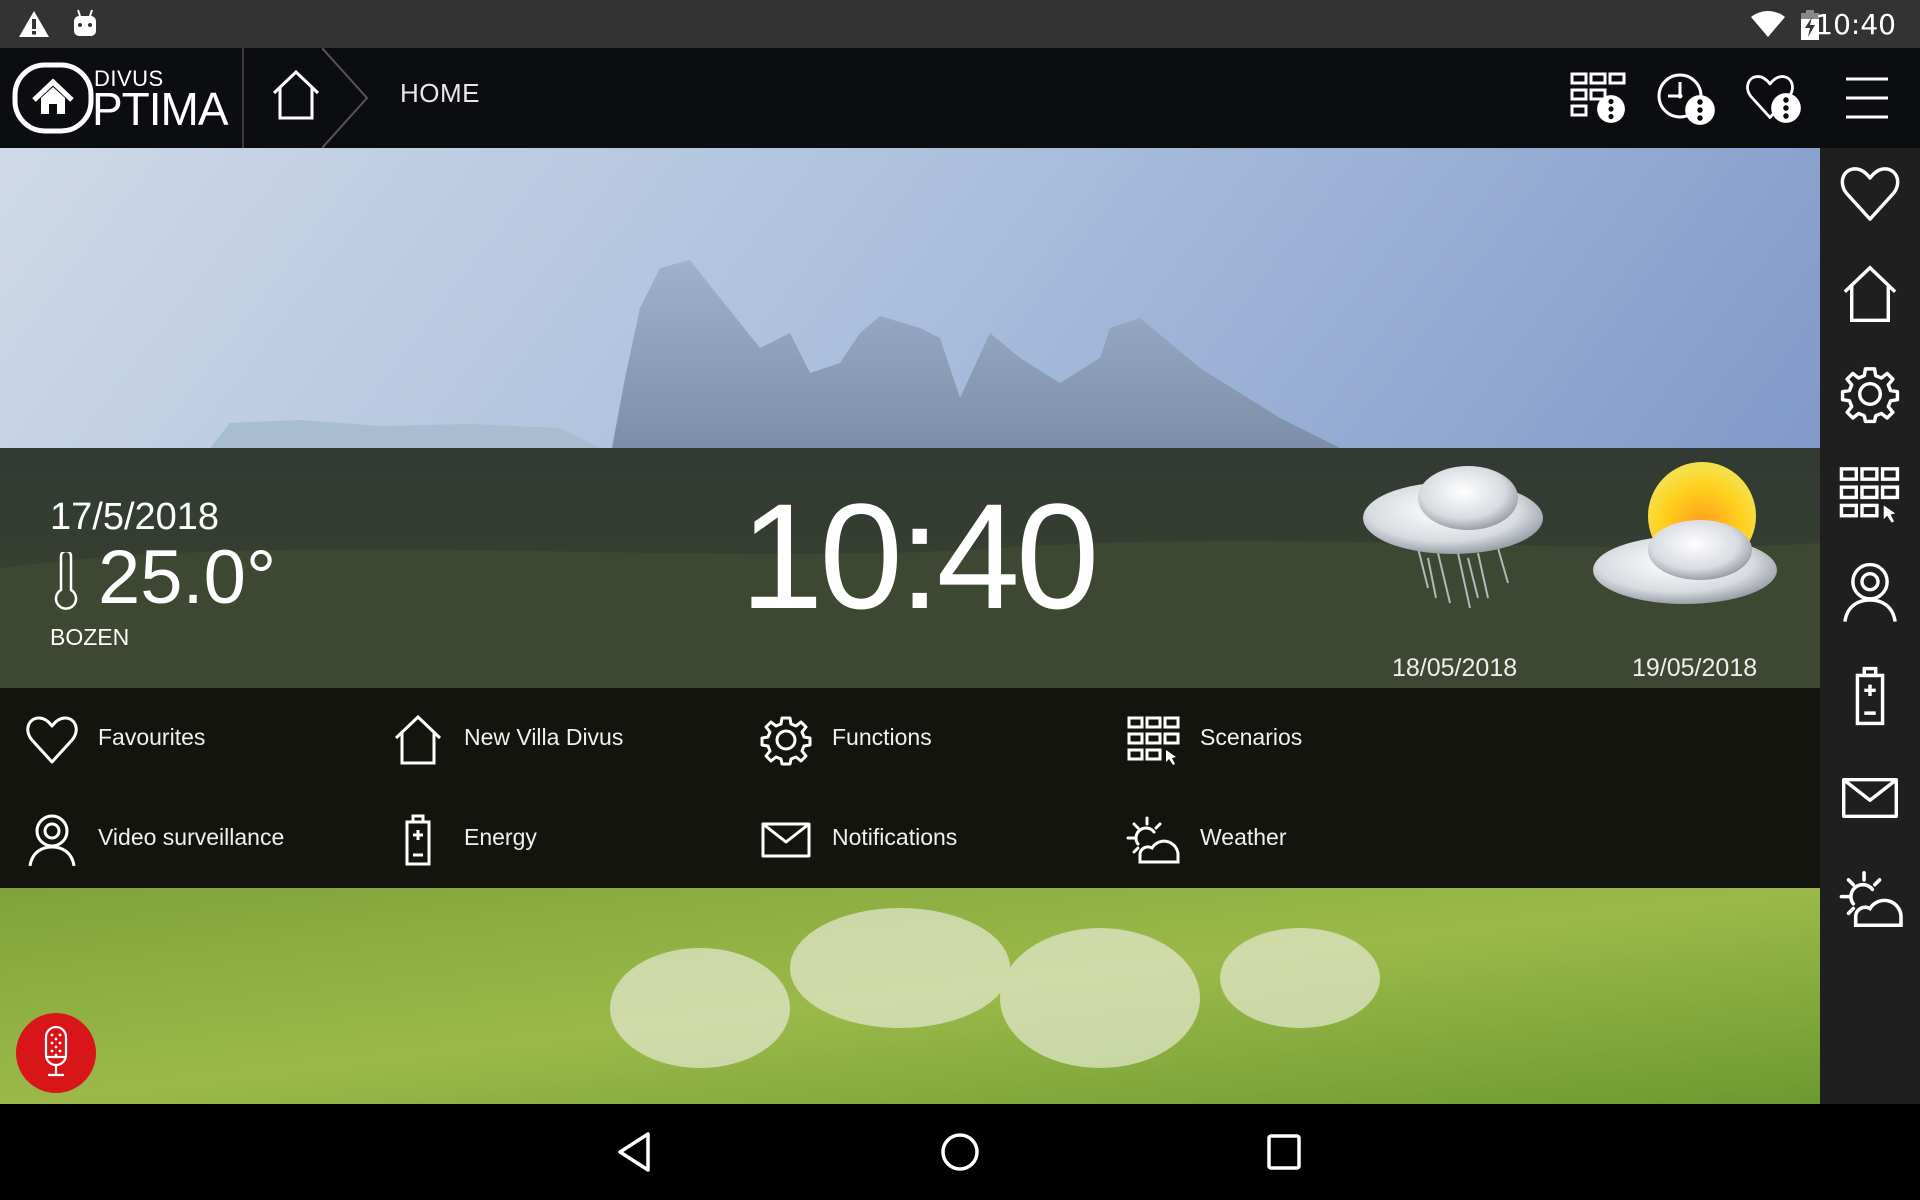 This screenshot has height=1200, width=1920. I want to click on logo-ptima-text: PTIMA, so click(160, 109).